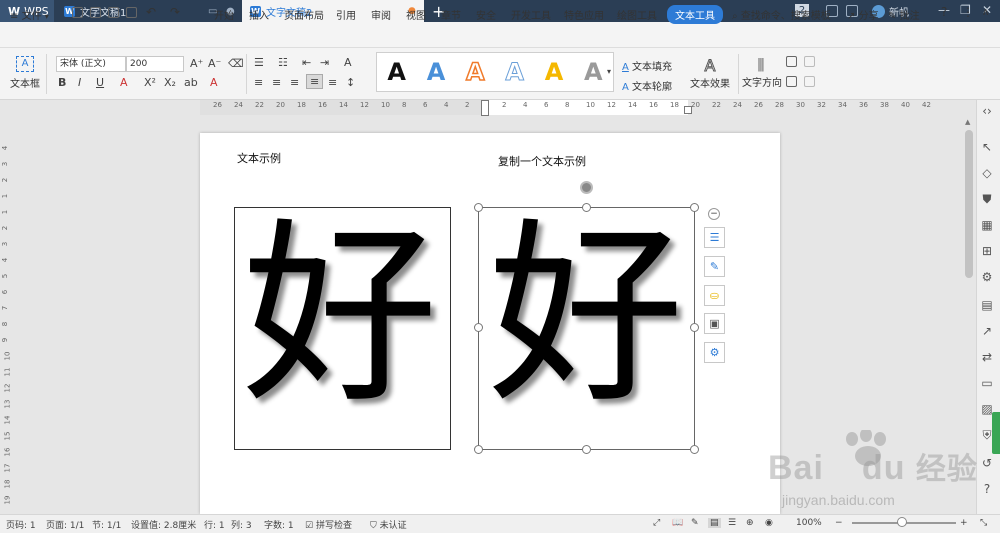  What do you see at coordinates (259, 158) in the screenshot?
I see `caption-left: 文本示例` at bounding box center [259, 158].